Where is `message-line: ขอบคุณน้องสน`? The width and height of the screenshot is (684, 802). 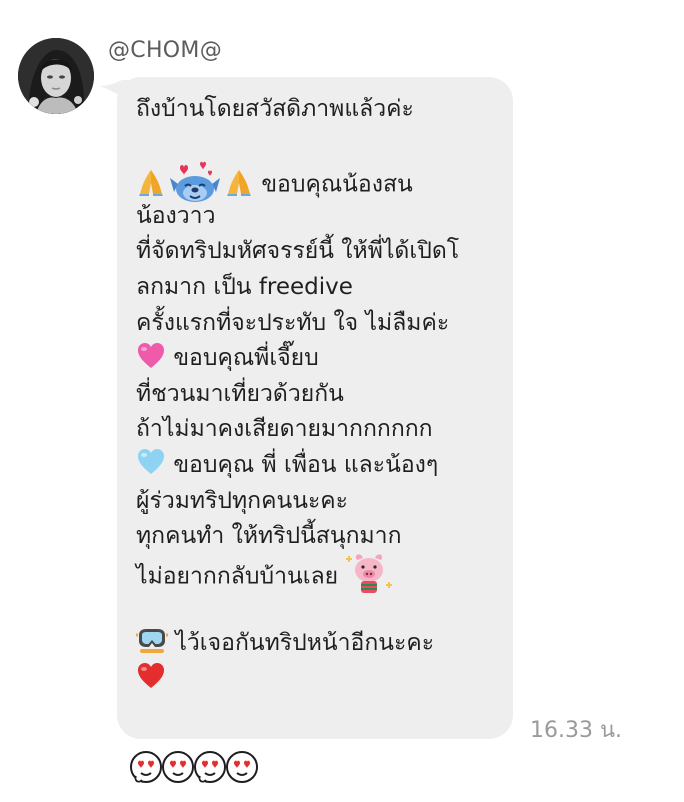 message-line: ขอบคุณน้องสน is located at coordinates (322, 182).